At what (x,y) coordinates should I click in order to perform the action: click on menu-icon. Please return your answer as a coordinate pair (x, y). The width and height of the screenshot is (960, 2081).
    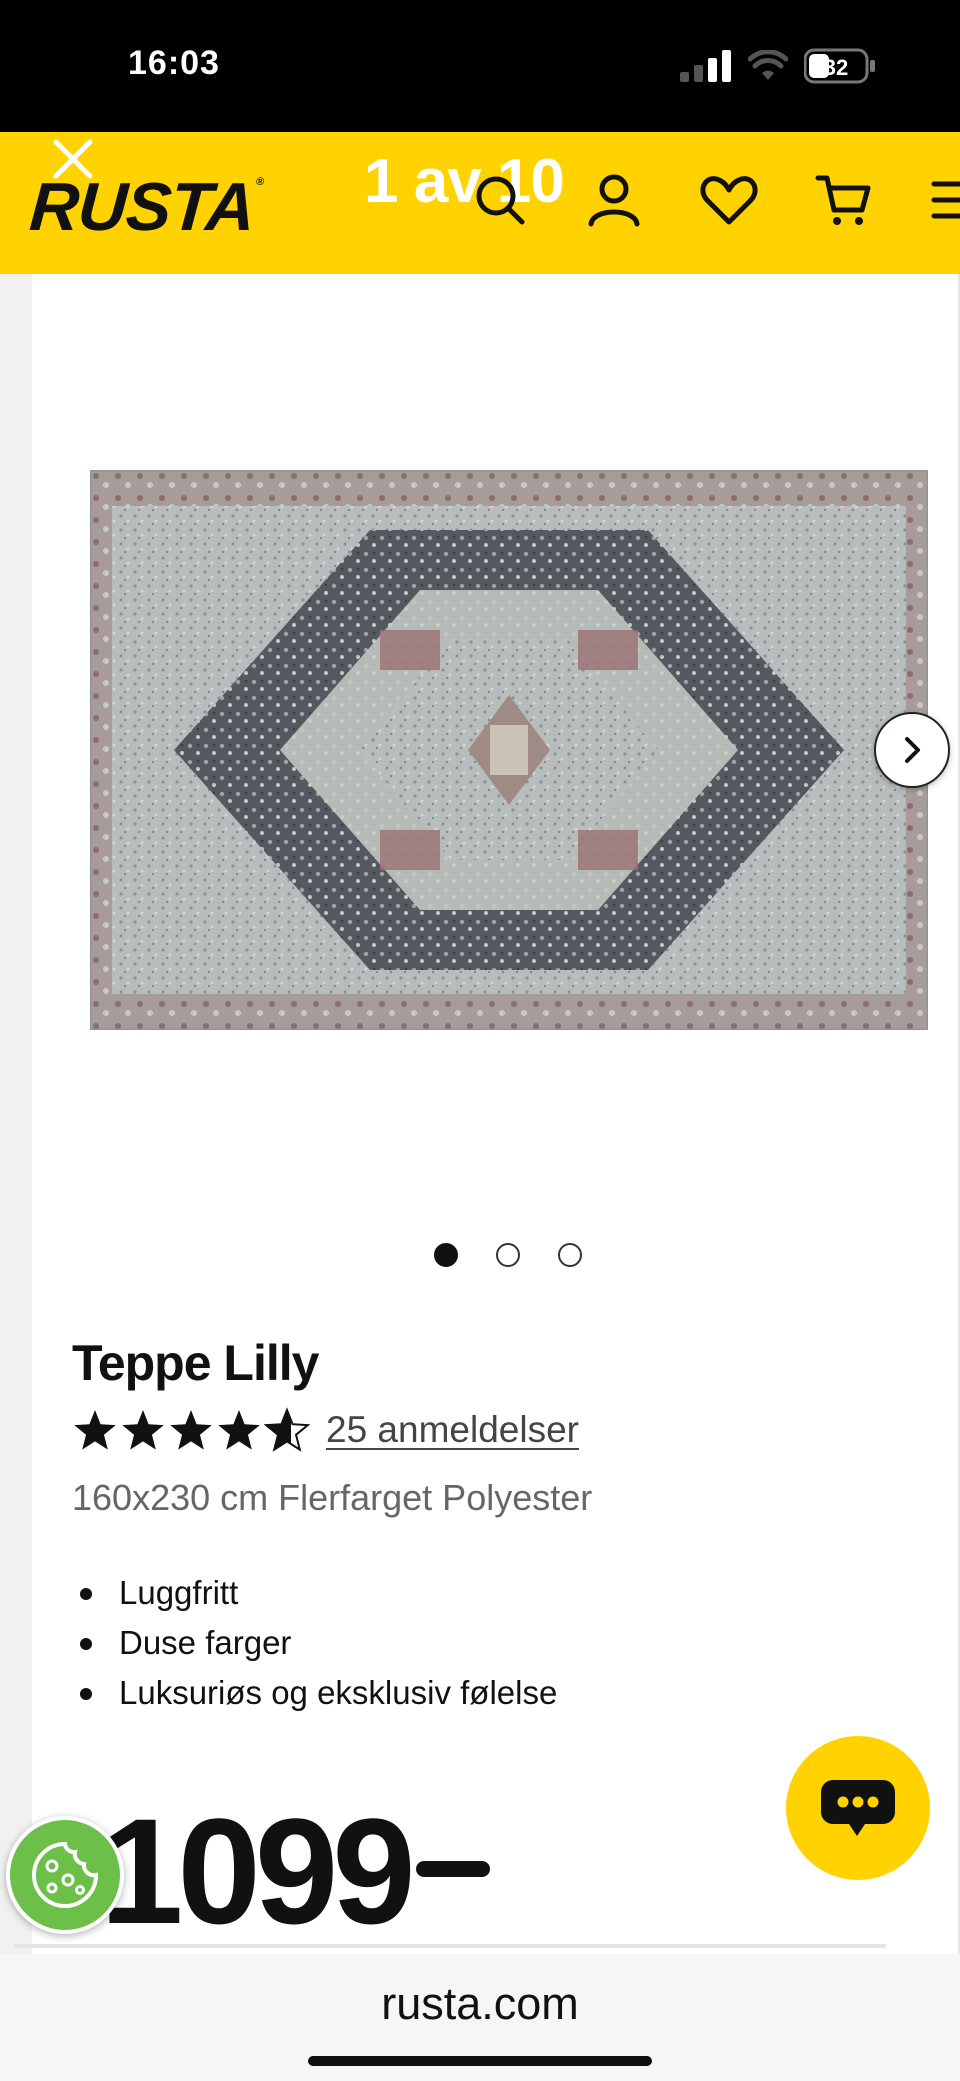
    Looking at the image, I should click on (945, 200).